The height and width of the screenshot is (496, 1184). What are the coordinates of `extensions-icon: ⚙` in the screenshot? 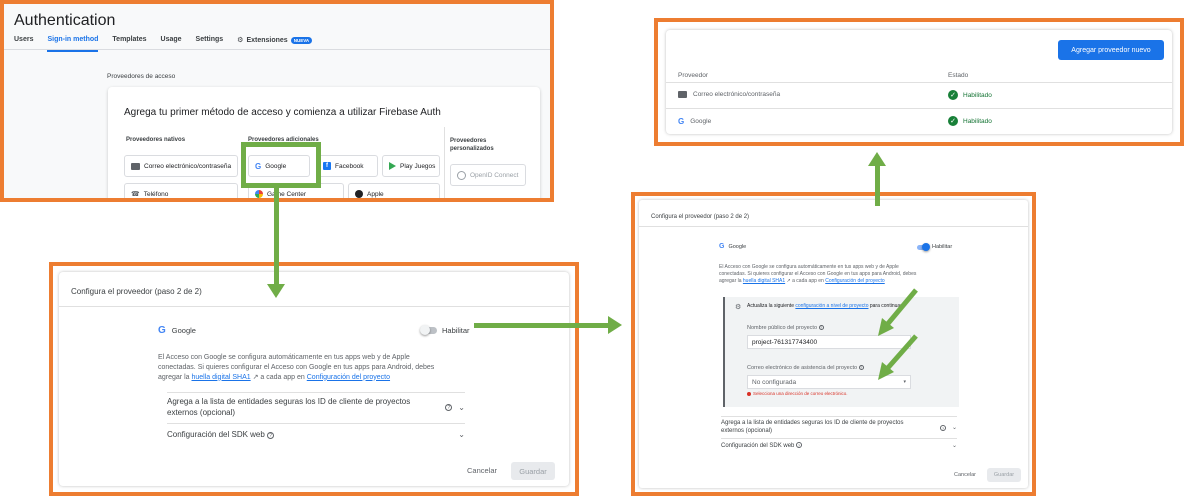 It's located at (240, 40).